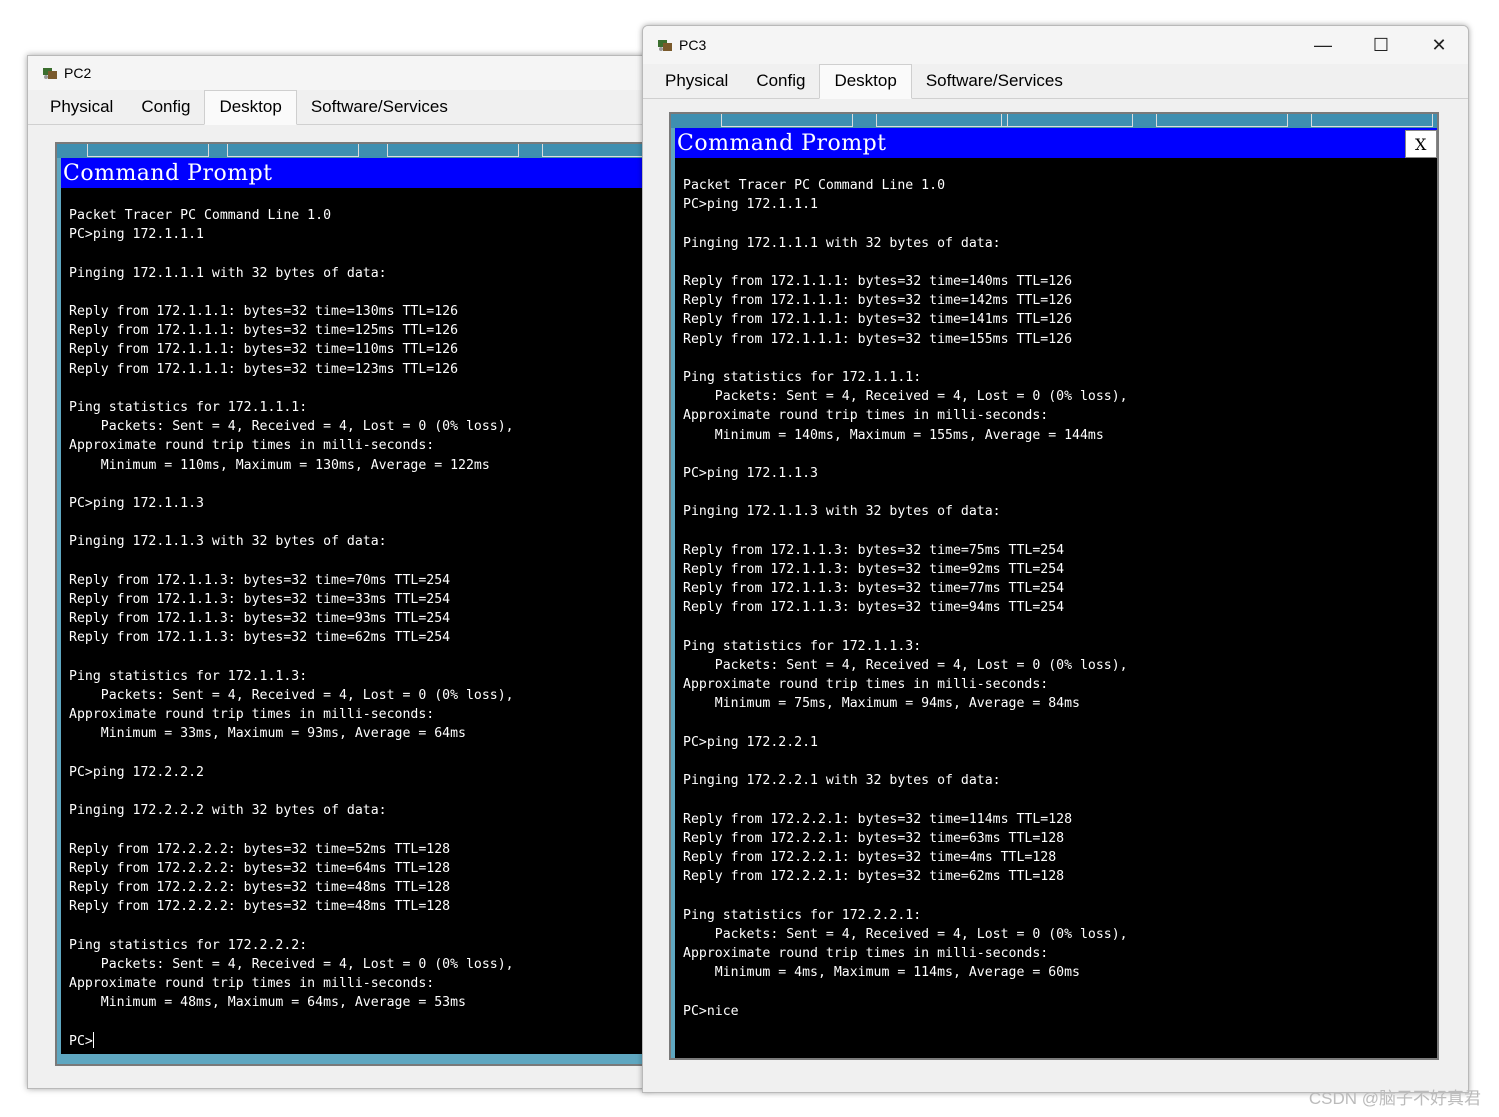 The width and height of the screenshot is (1499, 1117). What do you see at coordinates (696, 81) in the screenshot?
I see `pc3-tab-physical: Physical` at bounding box center [696, 81].